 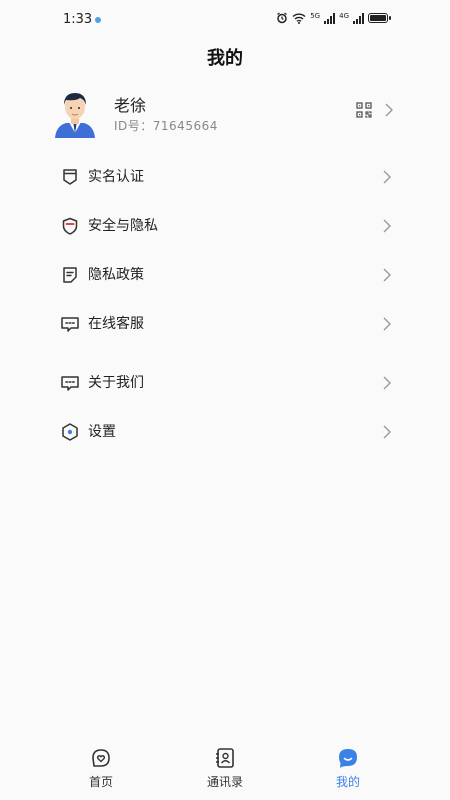 I want to click on alarm-icon, so click(x=282, y=18).